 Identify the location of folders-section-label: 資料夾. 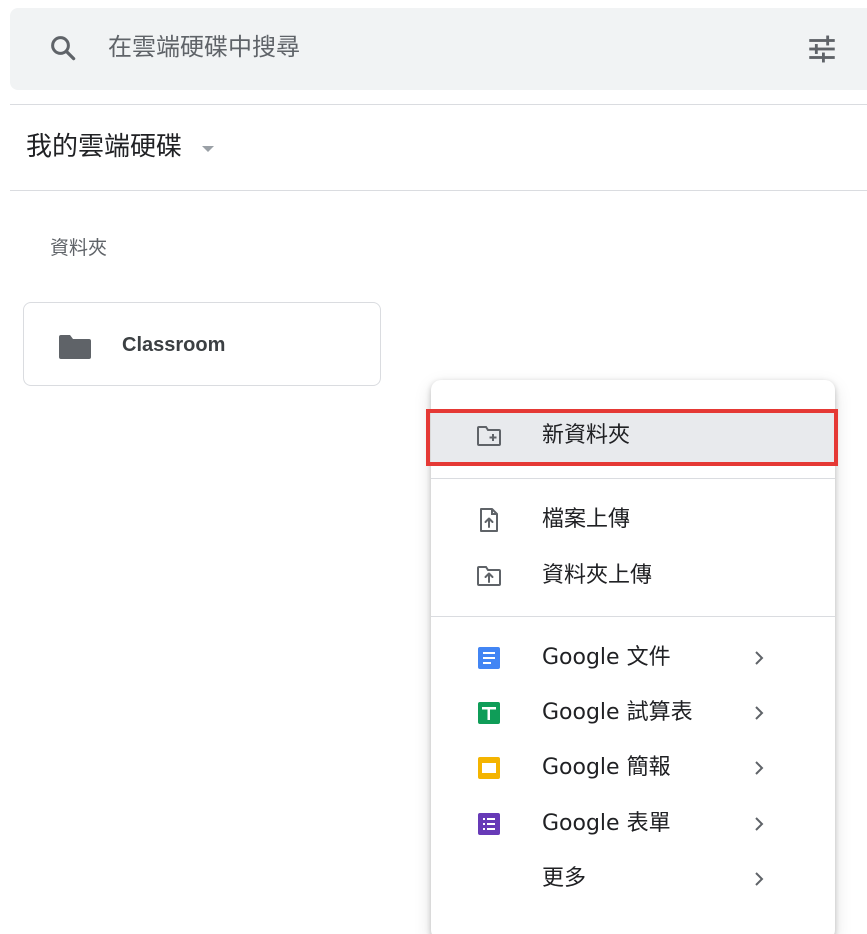
(79, 248).